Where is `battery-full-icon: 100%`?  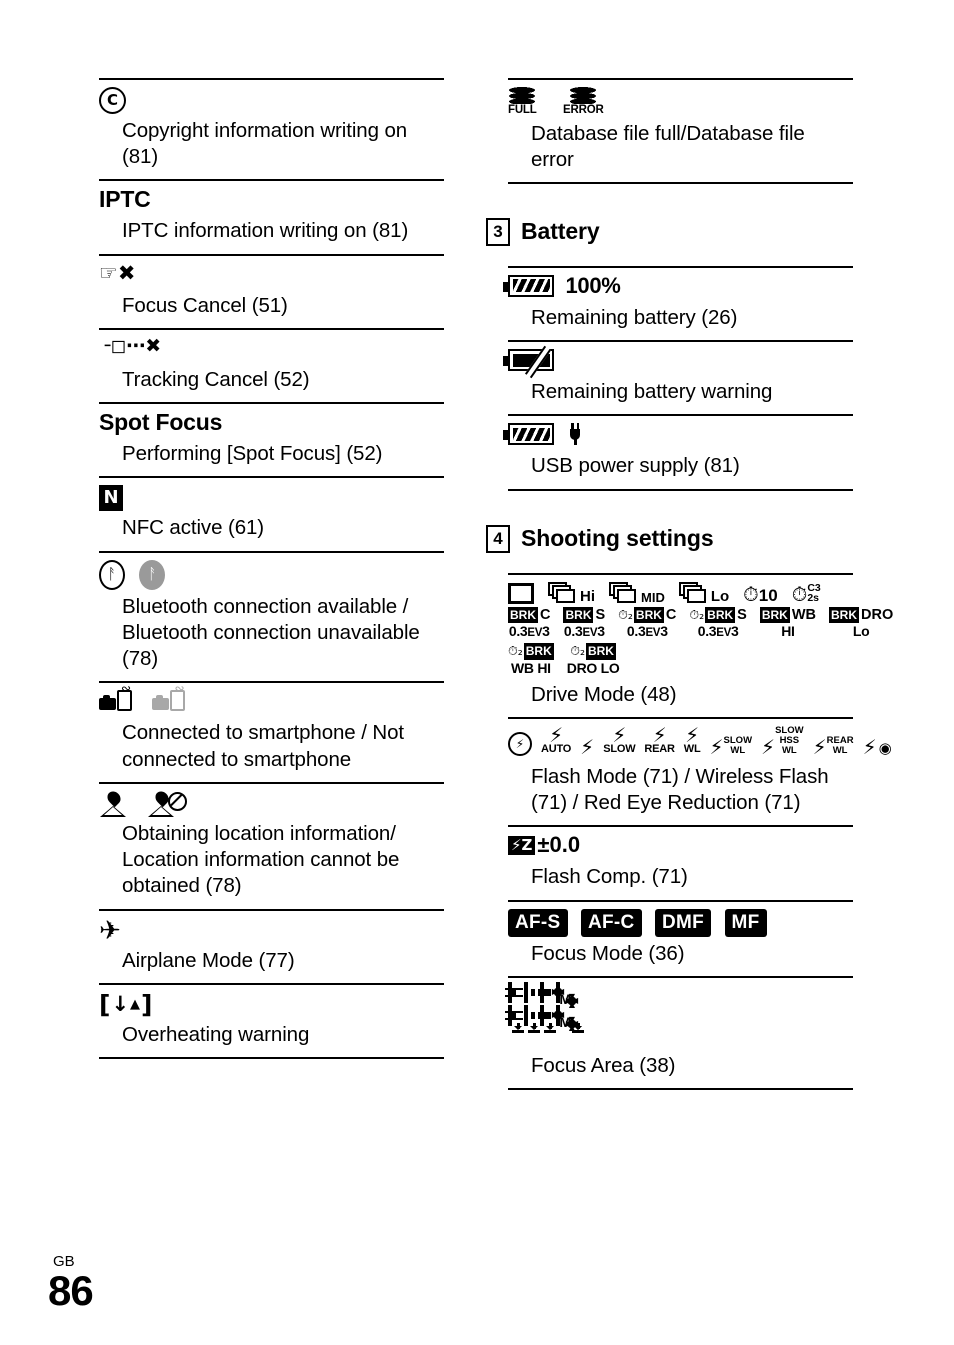
battery-full-icon: 100% is located at coordinates (678, 287).